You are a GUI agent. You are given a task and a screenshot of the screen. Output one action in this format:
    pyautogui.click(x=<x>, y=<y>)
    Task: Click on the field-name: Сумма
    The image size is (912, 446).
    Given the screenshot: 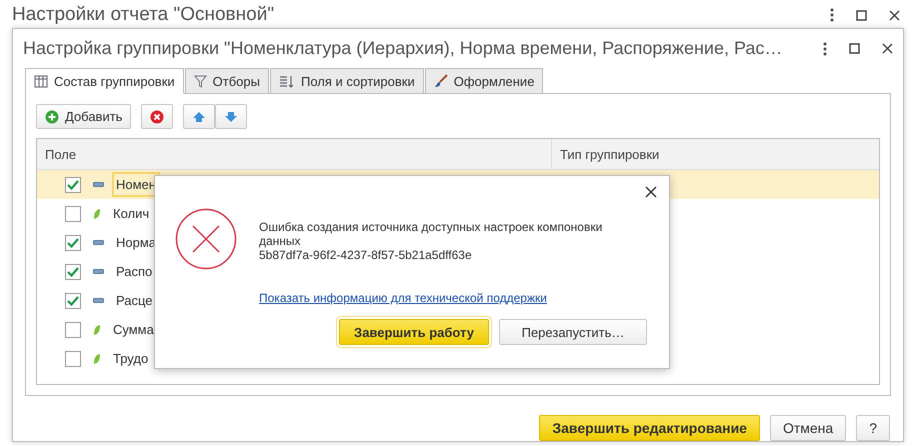 What is the action you would take?
    pyautogui.click(x=133, y=330)
    